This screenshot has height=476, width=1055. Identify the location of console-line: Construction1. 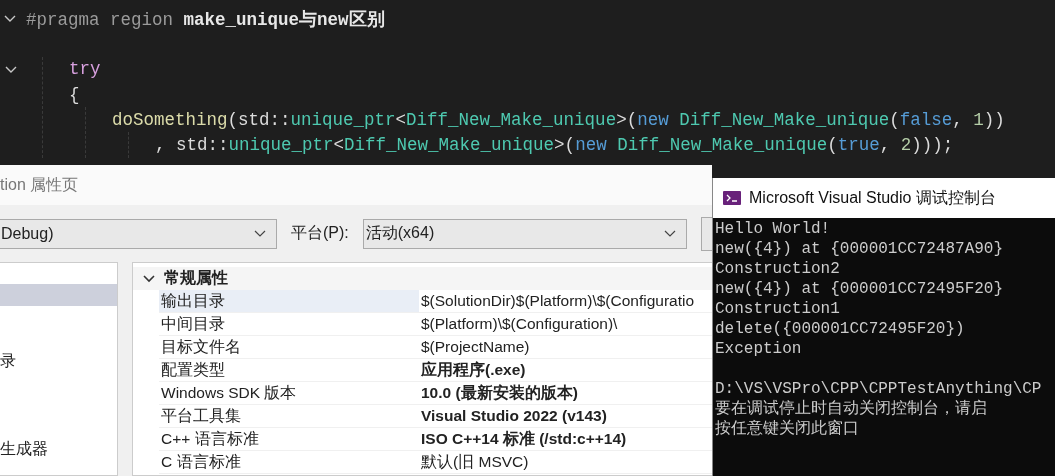
(778, 309).